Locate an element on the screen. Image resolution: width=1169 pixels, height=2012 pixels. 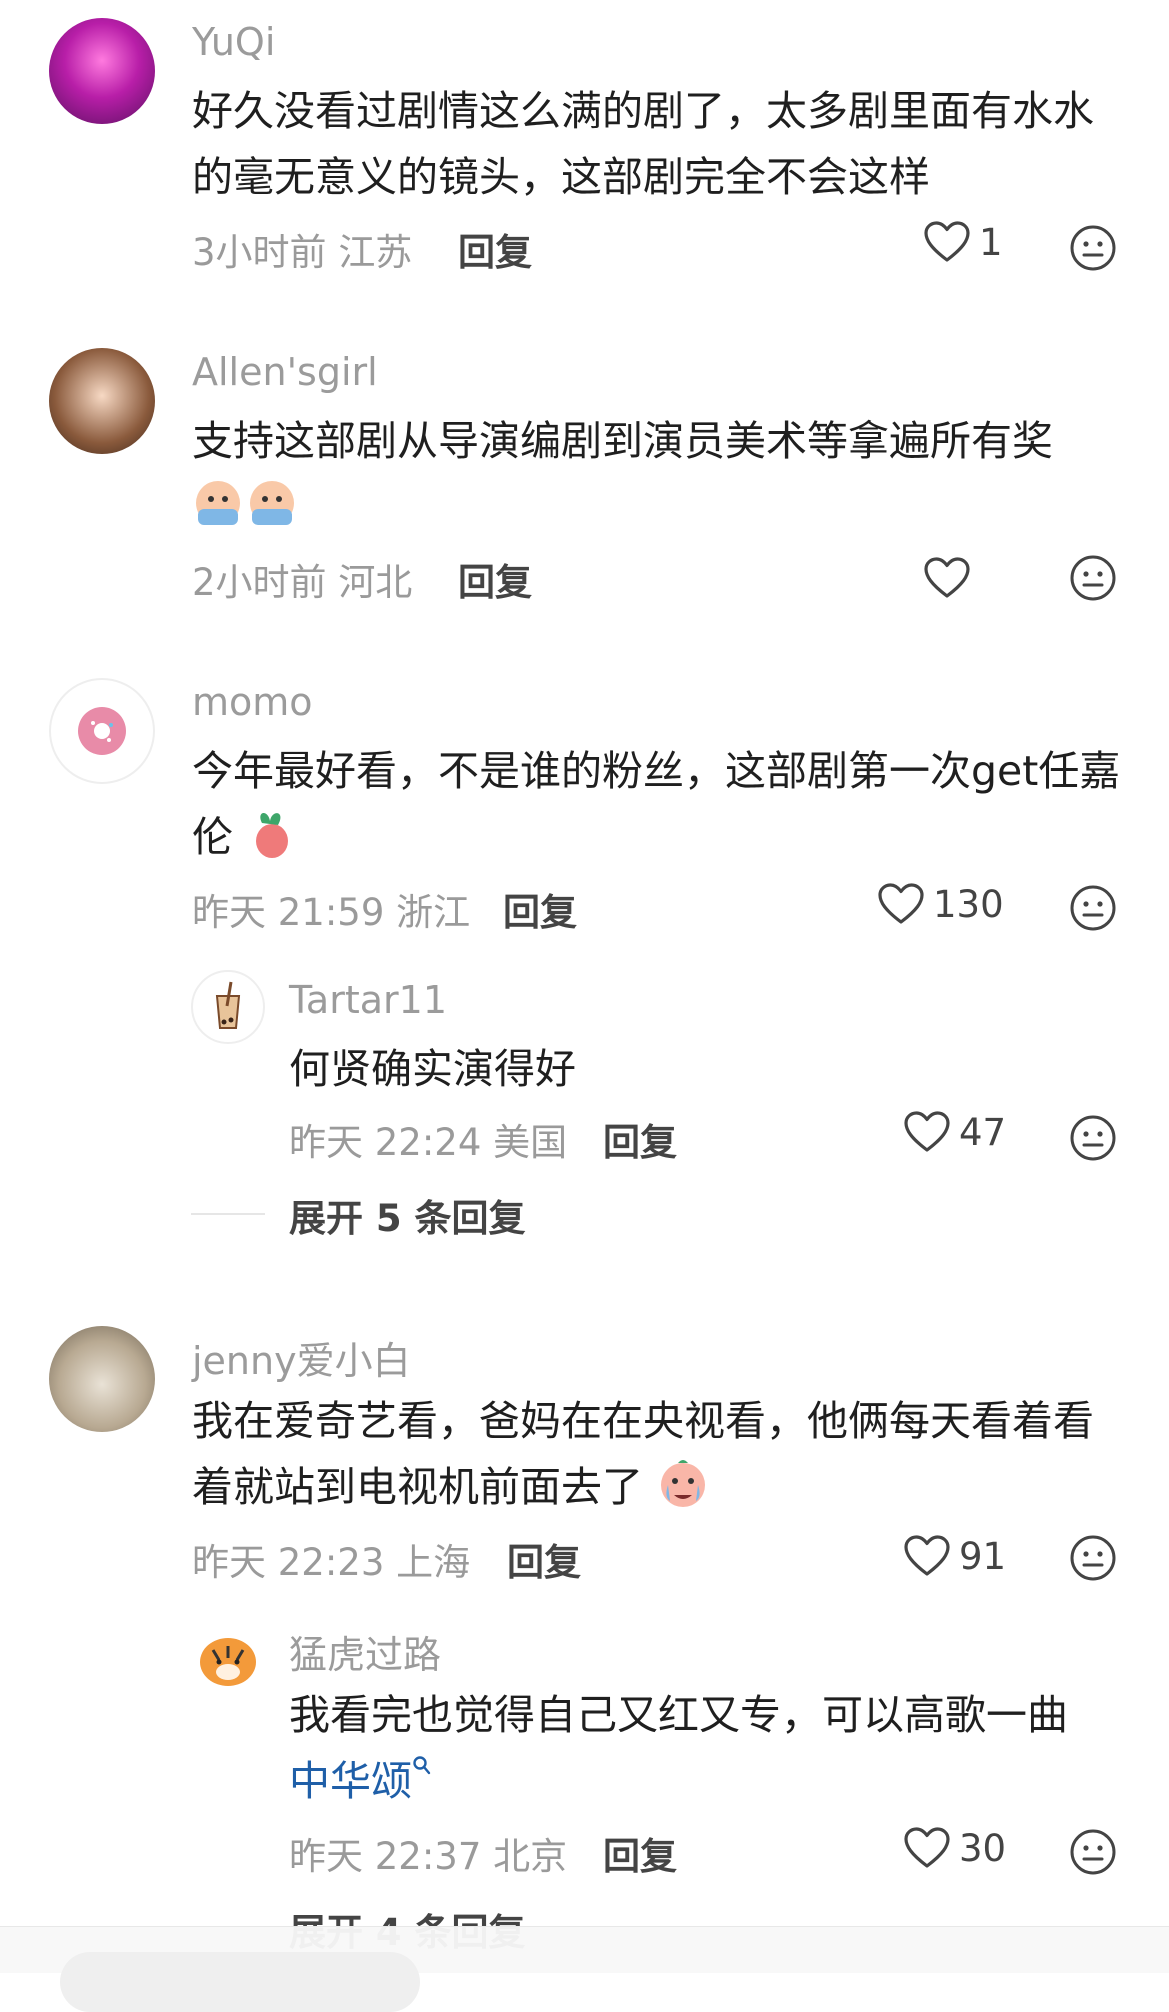
comment-text: 好久没看过剧情这么满的剧了，太多剧里面有水水的毫无意义的镜头，这部剧完全不会这样 is located at coordinates (643, 144).